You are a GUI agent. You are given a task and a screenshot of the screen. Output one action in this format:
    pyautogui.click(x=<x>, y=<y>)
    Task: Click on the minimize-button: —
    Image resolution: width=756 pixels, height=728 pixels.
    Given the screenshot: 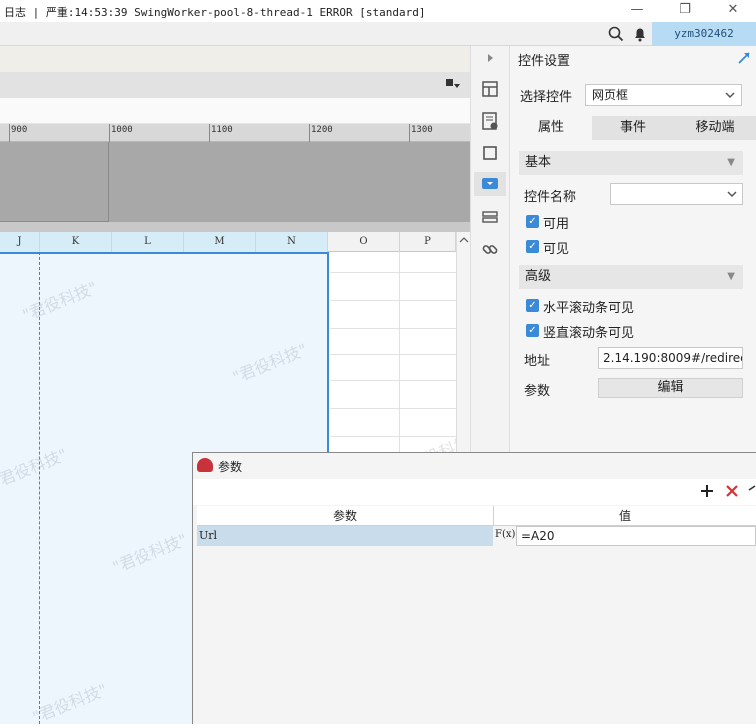 What is the action you would take?
    pyautogui.click(x=637, y=11)
    